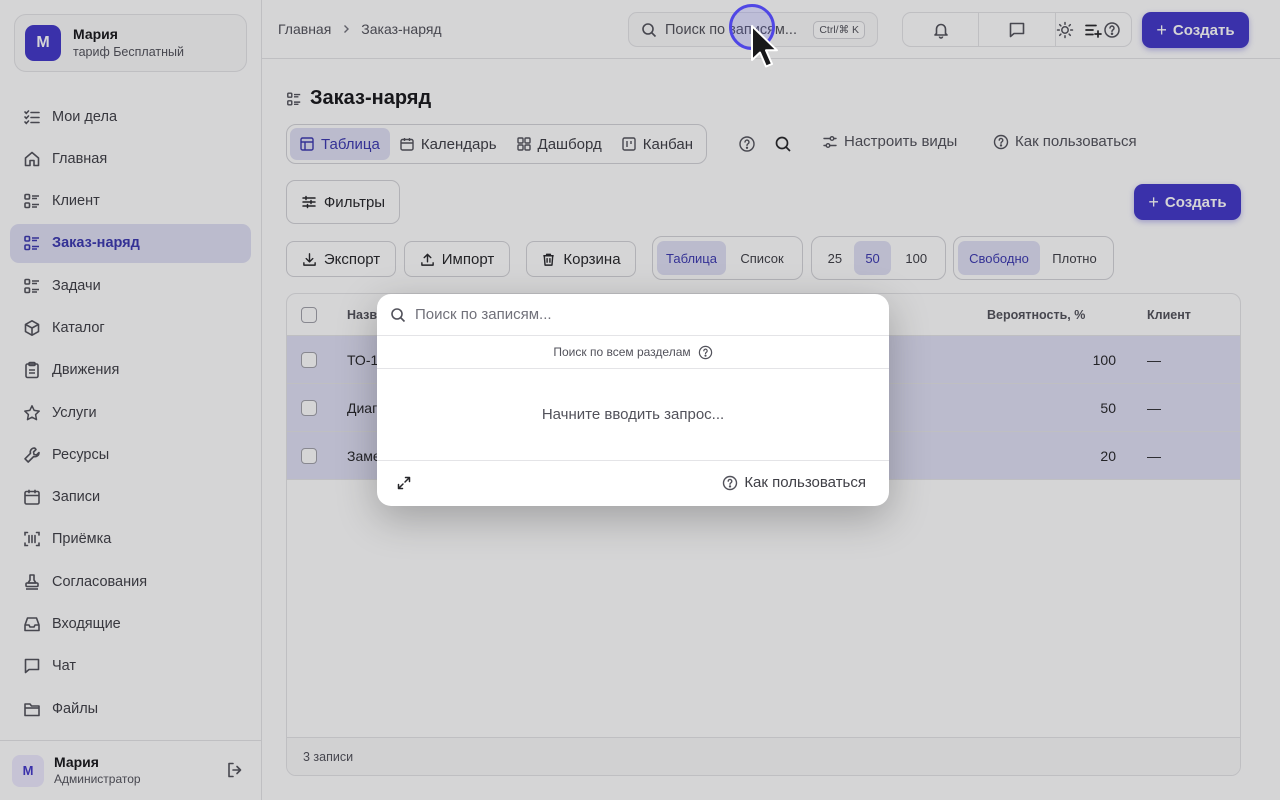  I want to click on search-icon, so click(398, 314).